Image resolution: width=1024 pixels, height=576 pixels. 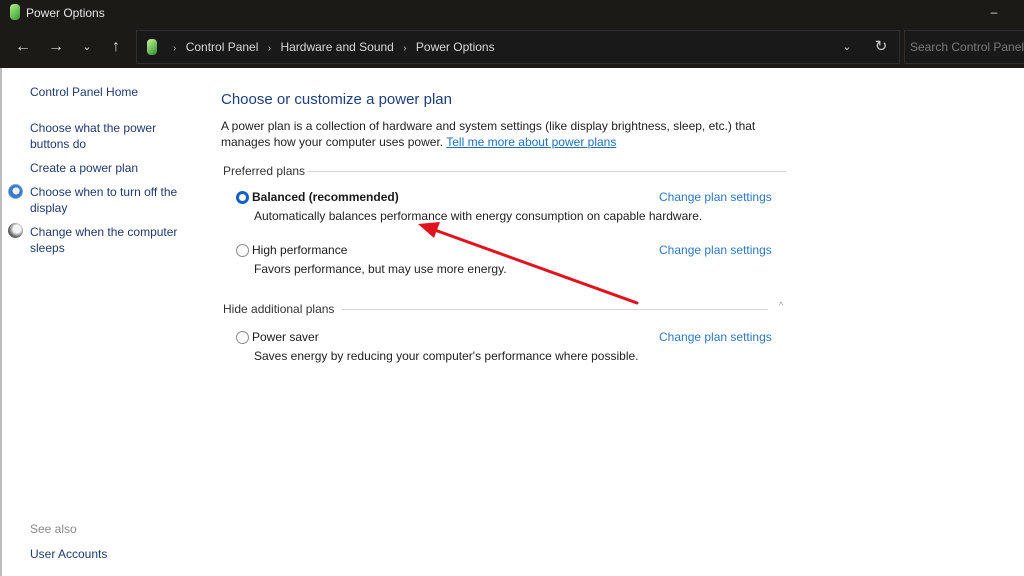 I want to click on collapse-chevron-icon: ^, so click(x=781, y=308).